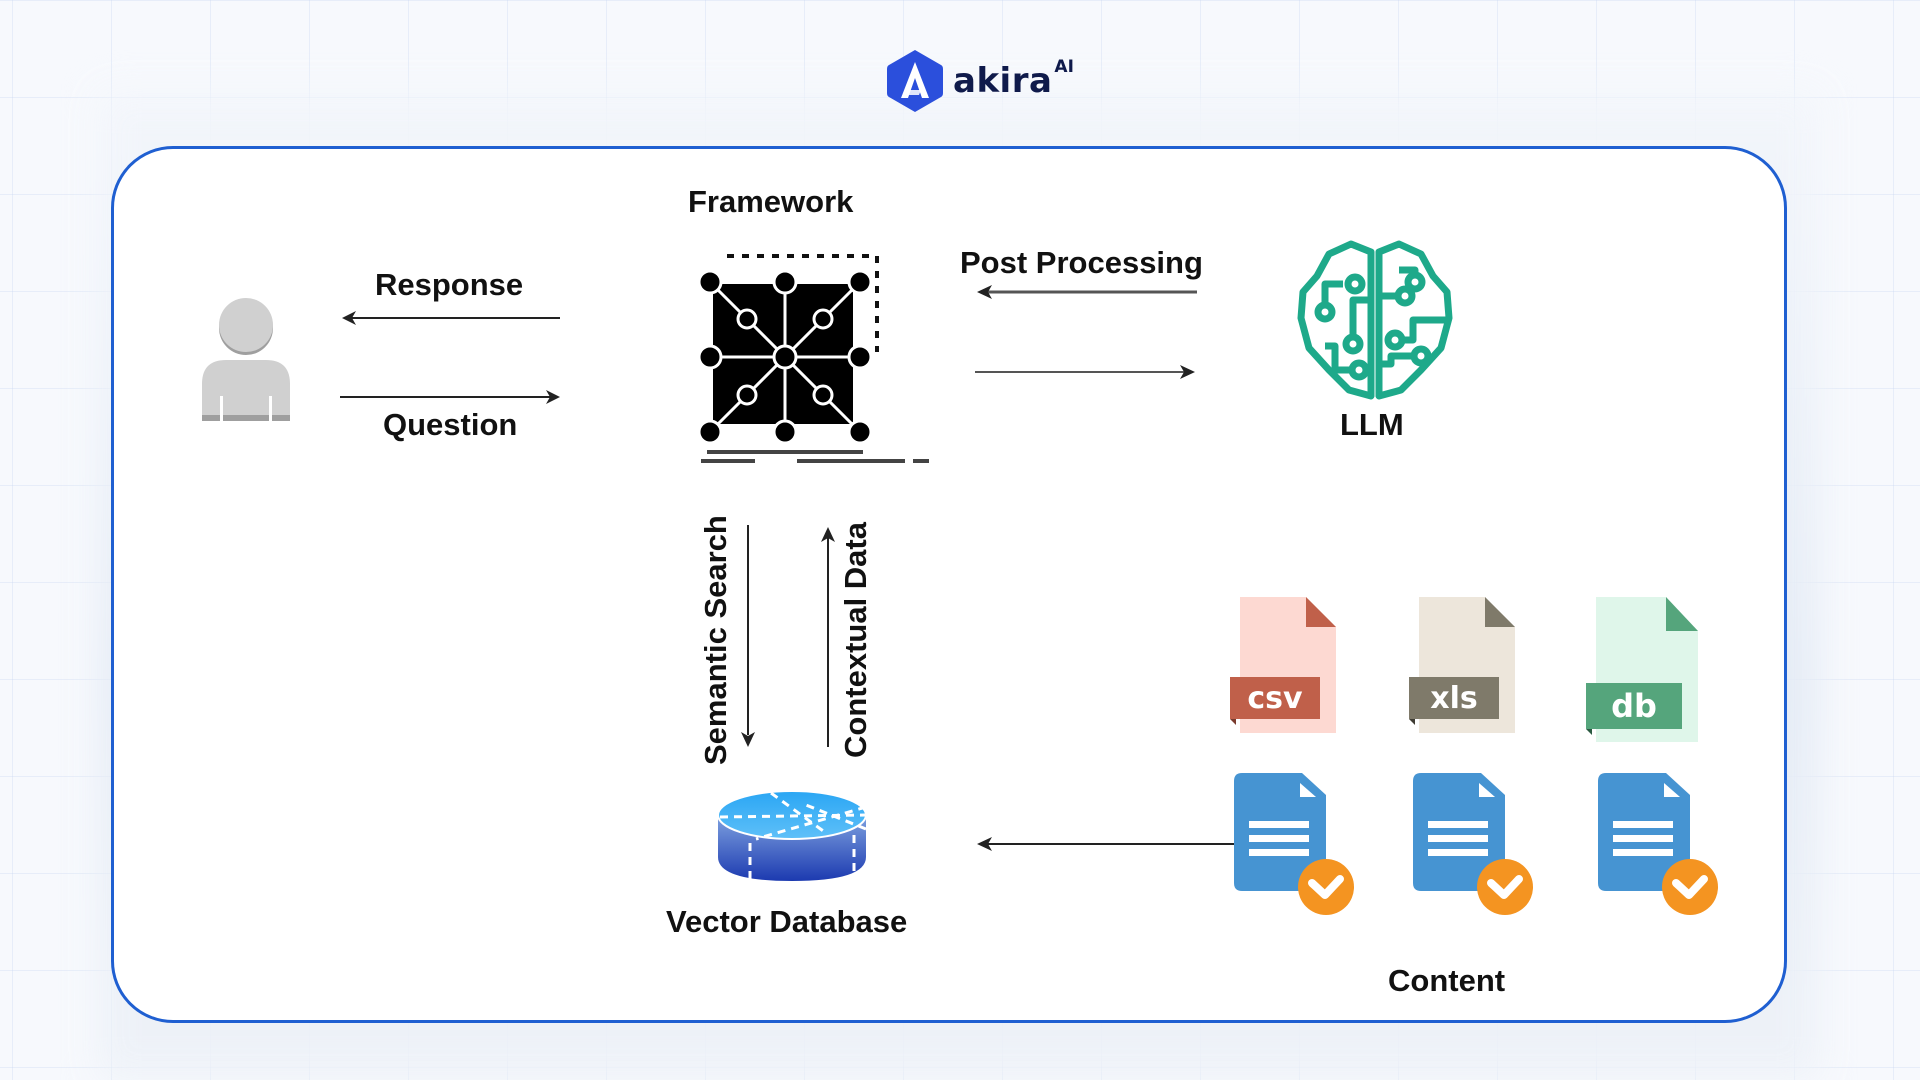 Image resolution: width=1920 pixels, height=1080 pixels. What do you see at coordinates (1462, 665) in the screenshot?
I see `xls-file-icon: xls` at bounding box center [1462, 665].